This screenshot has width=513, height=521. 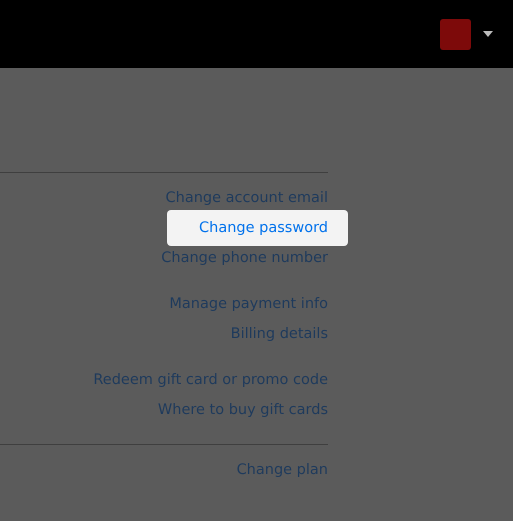 What do you see at coordinates (210, 380) in the screenshot?
I see `account-link: Redeem gift card or promo code` at bounding box center [210, 380].